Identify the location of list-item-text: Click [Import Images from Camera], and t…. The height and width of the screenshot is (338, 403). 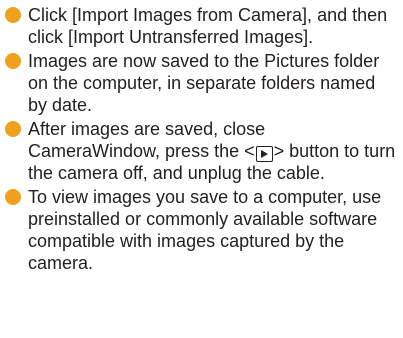
(208, 26).